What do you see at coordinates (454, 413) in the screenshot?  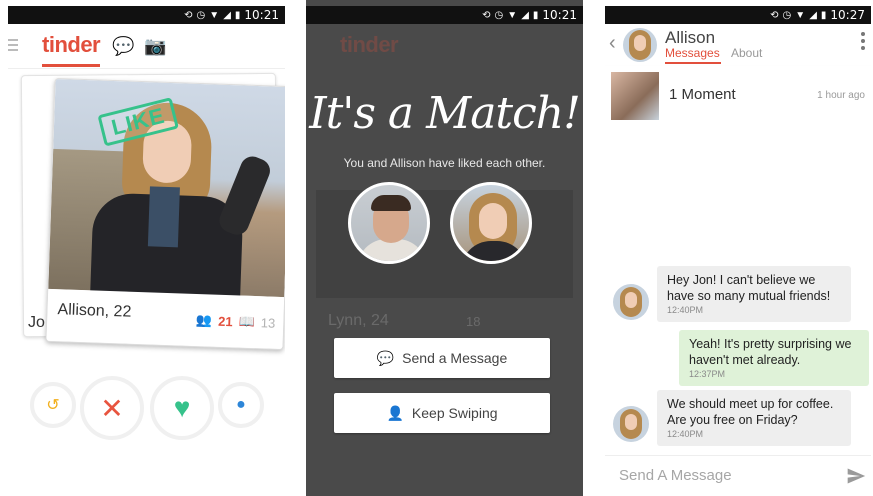 I see `keep-swiping-label: Keep Swiping` at bounding box center [454, 413].